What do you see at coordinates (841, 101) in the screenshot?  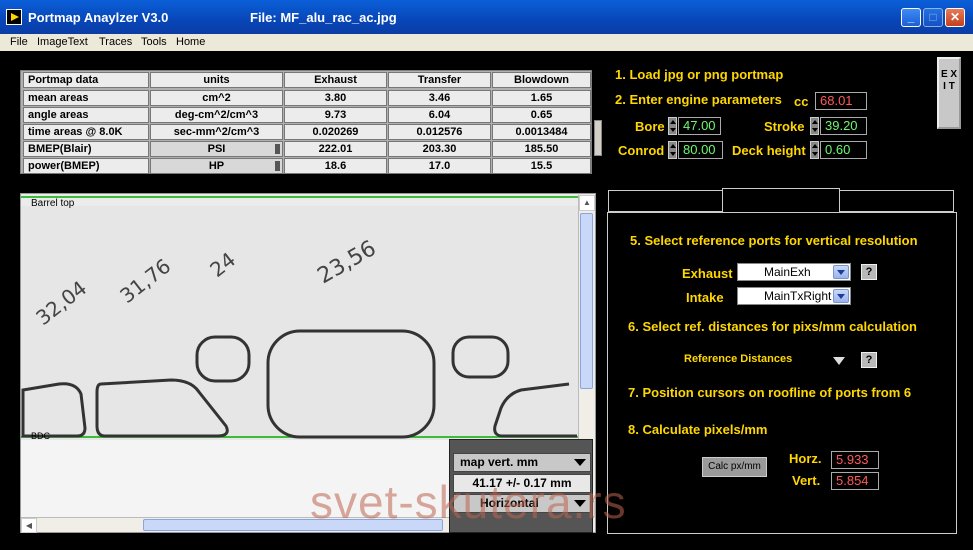 I see `cc-field: 68.01` at bounding box center [841, 101].